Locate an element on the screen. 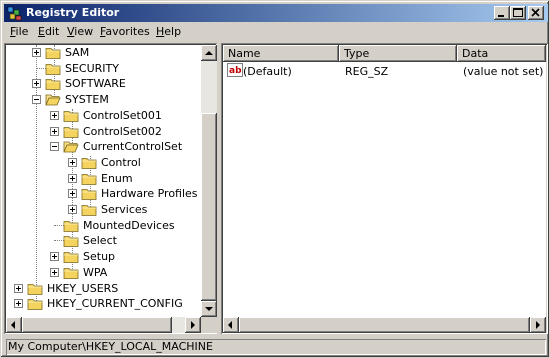  scroll-up-button is located at coordinates (209, 53).